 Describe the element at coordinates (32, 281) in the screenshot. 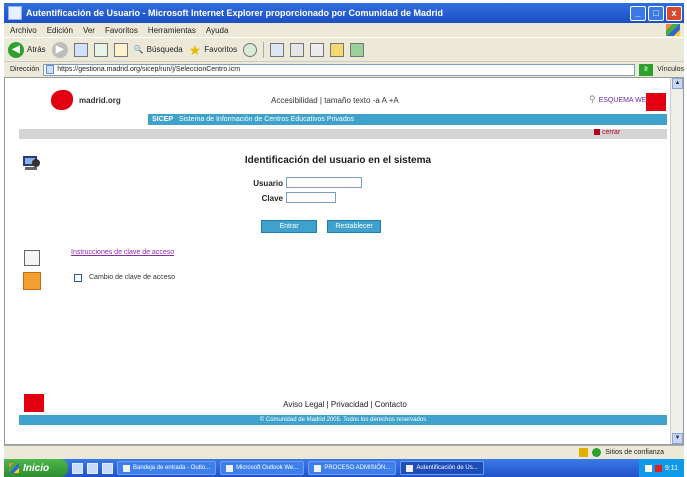

I see `key-icon` at that location.